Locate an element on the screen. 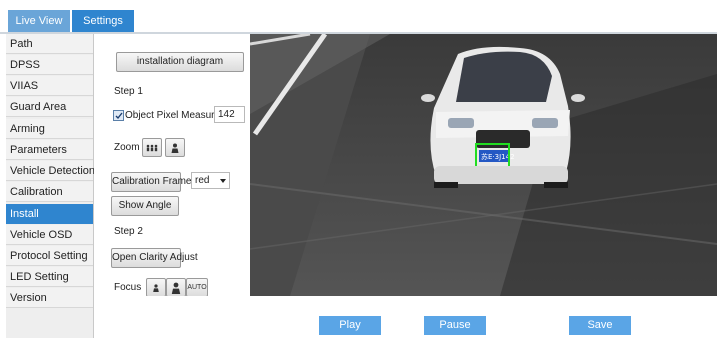 Image resolution: width=717 pixels, height=338 pixels. sidebar-item-viias: VIIAS is located at coordinates (49, 86).